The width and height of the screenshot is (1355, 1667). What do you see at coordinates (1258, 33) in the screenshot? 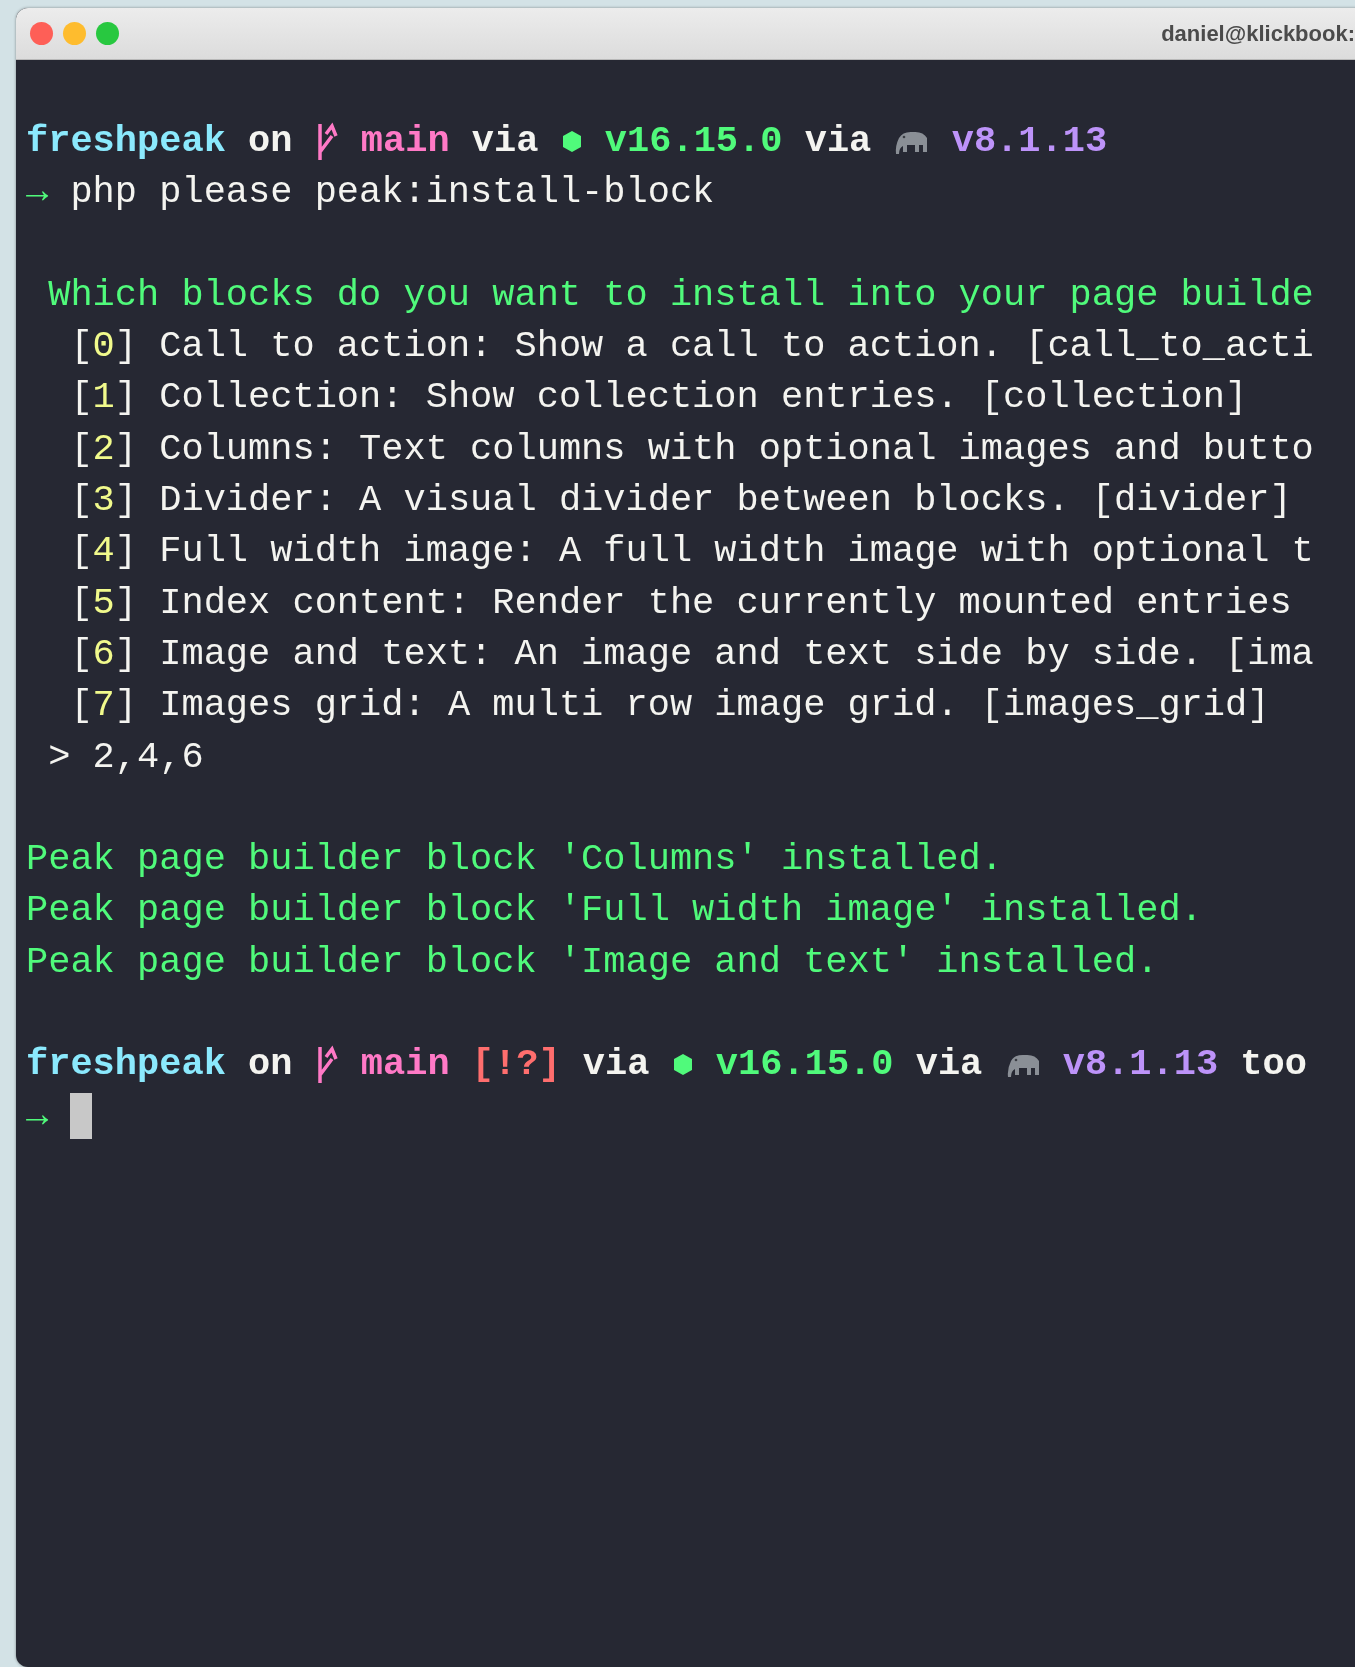
I see `window-title: daniel@klickbook:` at bounding box center [1258, 33].